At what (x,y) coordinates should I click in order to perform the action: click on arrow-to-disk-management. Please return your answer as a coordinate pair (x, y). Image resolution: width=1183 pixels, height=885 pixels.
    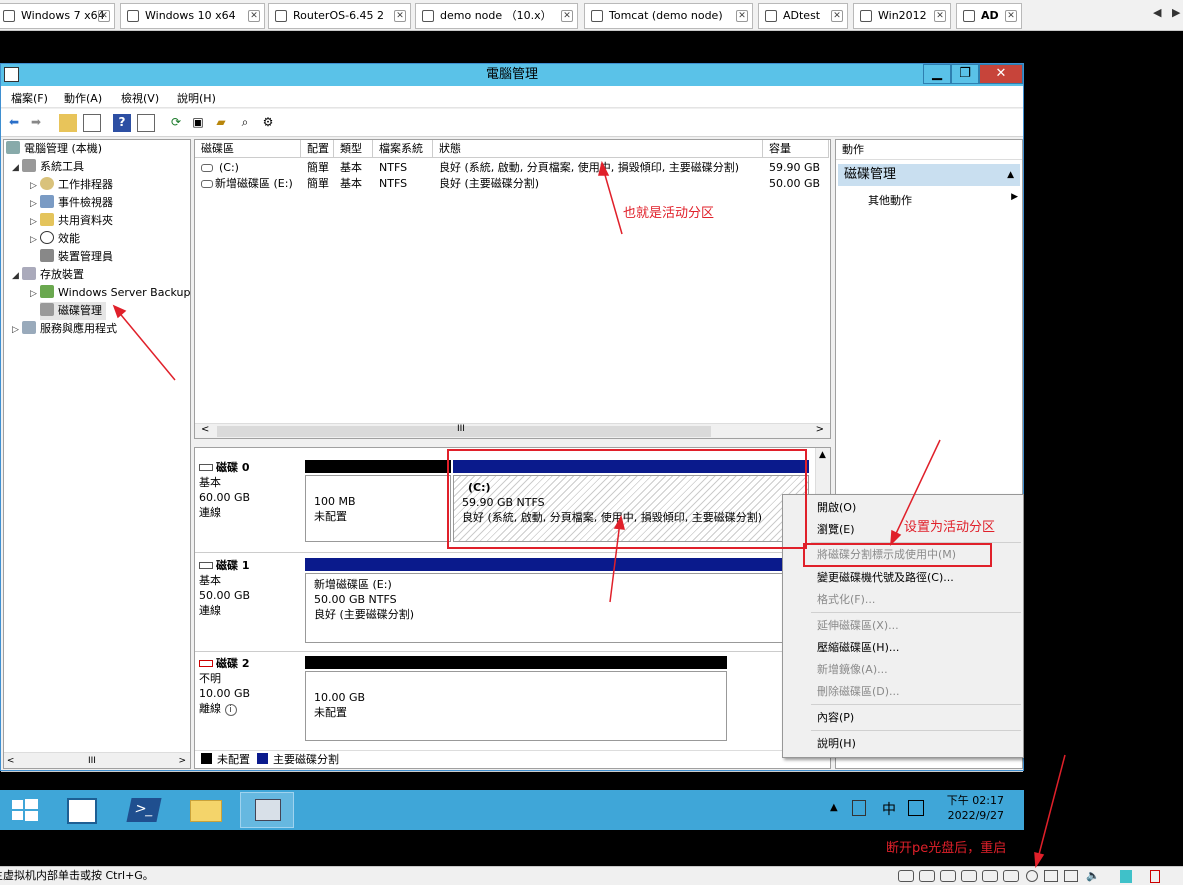
    Looking at the image, I should click on (146, 345).